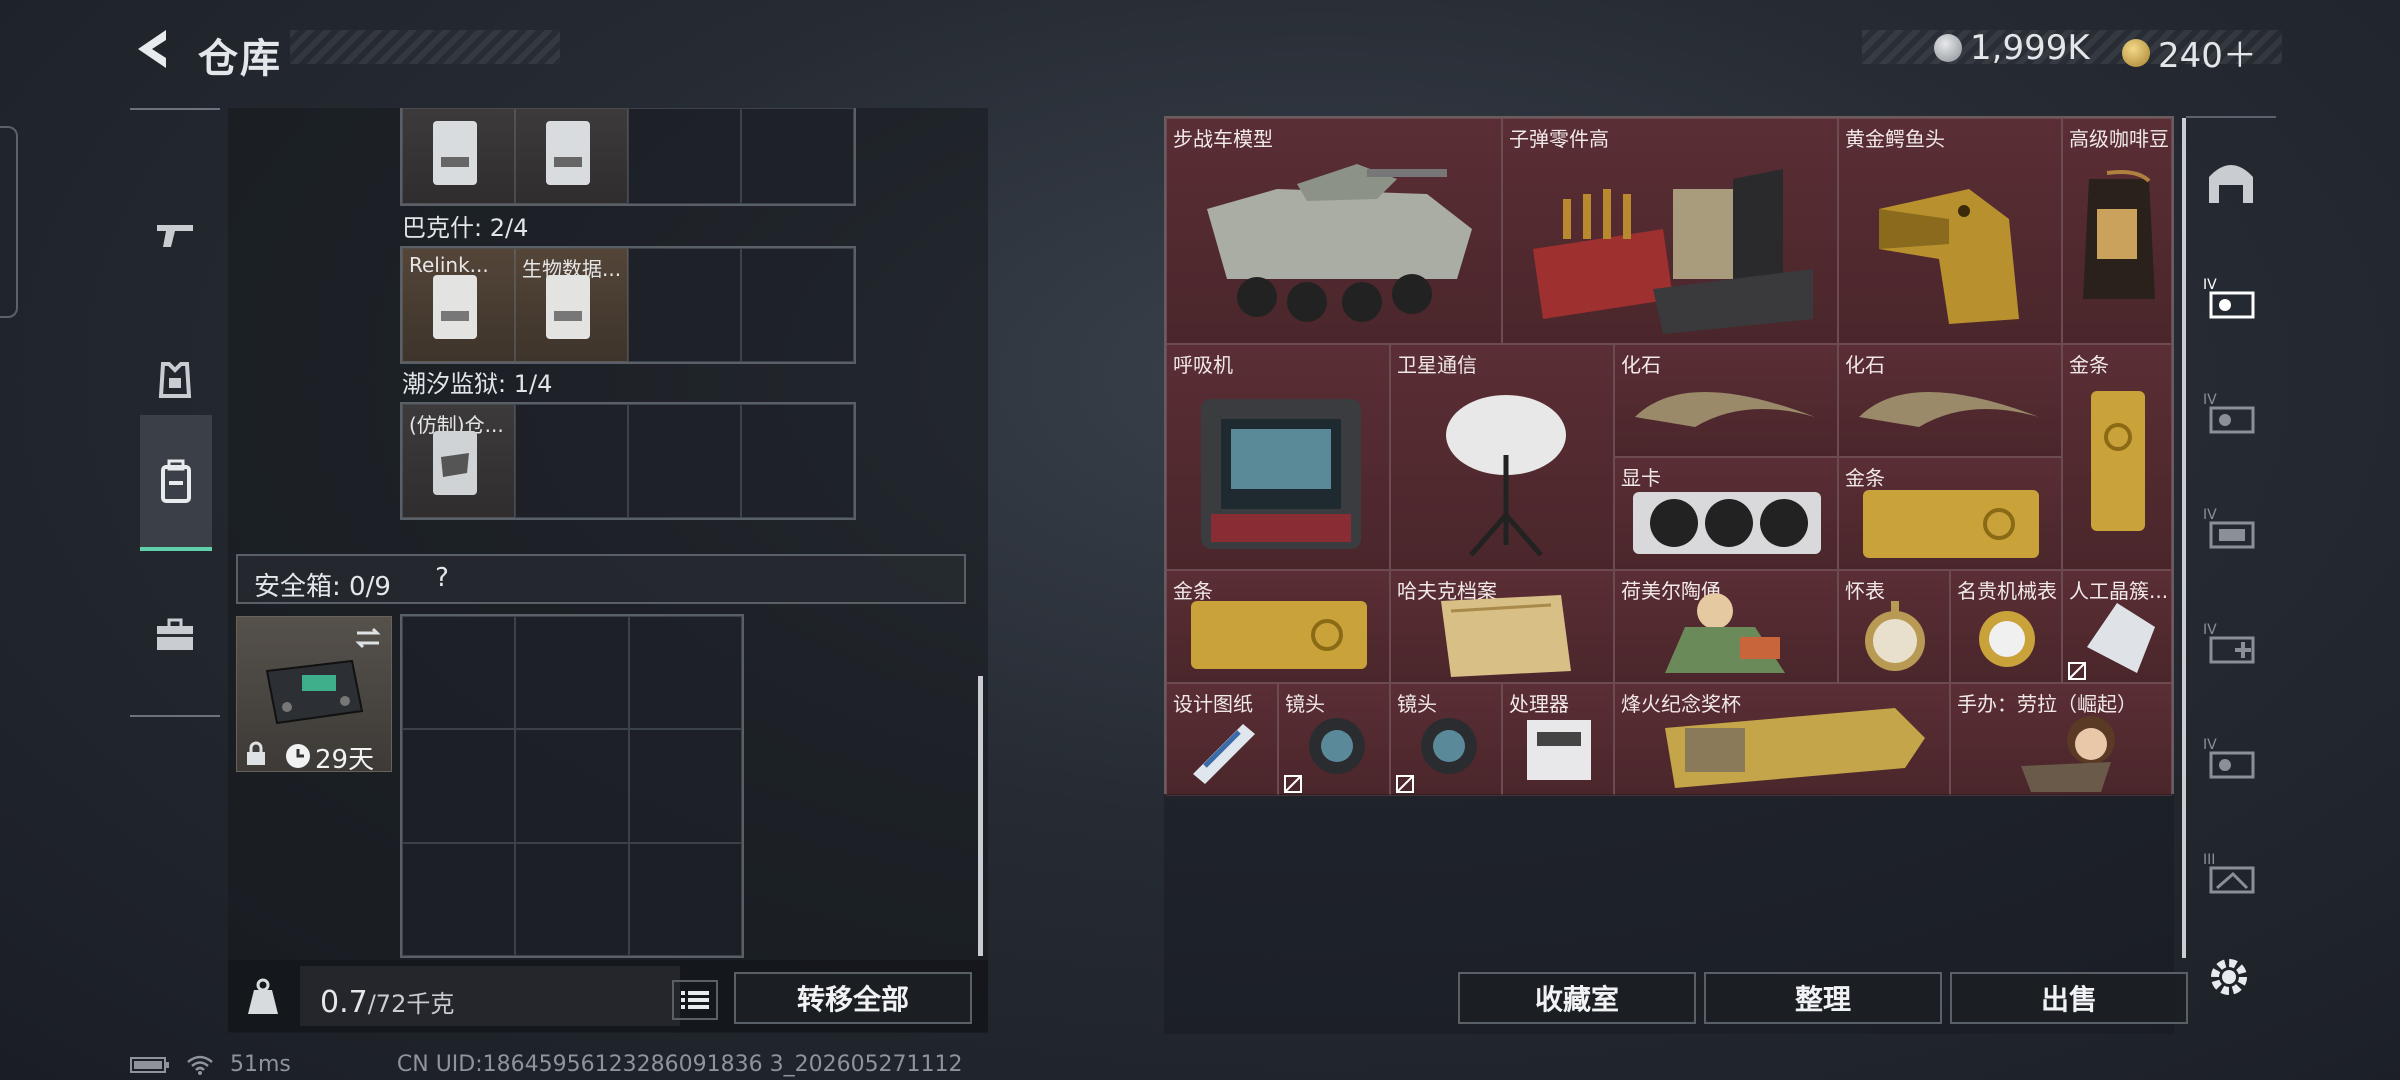 This screenshot has width=2400, height=1080. Describe the element at coordinates (175, 412) in the screenshot. I see `inventory-category-tabs` at that location.